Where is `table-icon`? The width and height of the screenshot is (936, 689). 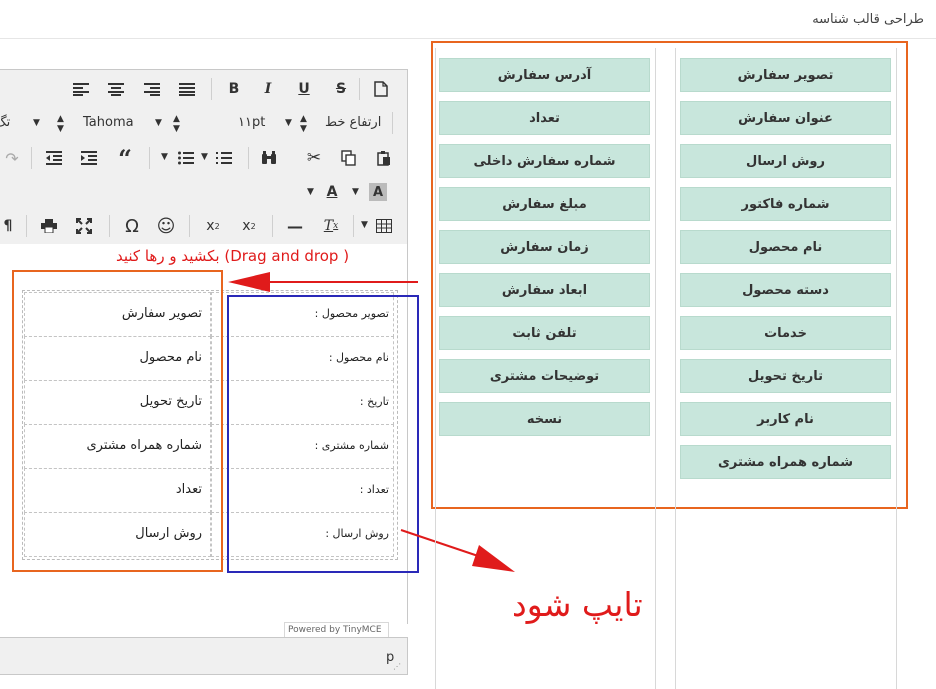
table-icon is located at coordinates (384, 226).